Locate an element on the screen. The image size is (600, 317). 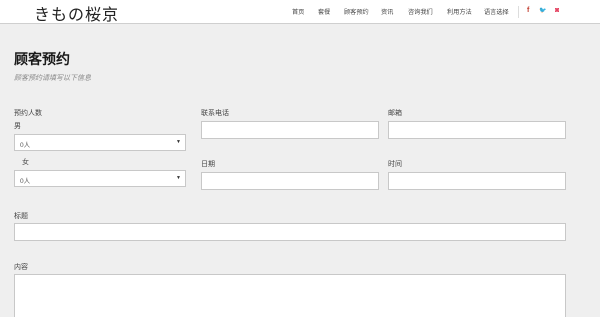
subject-field is located at coordinates (290, 232).